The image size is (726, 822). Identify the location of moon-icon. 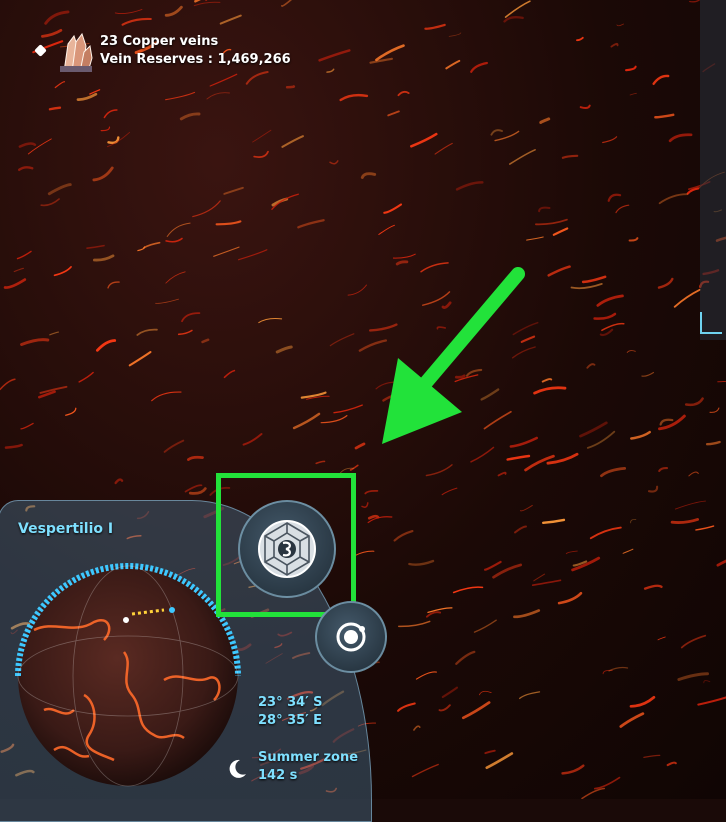
(237, 768).